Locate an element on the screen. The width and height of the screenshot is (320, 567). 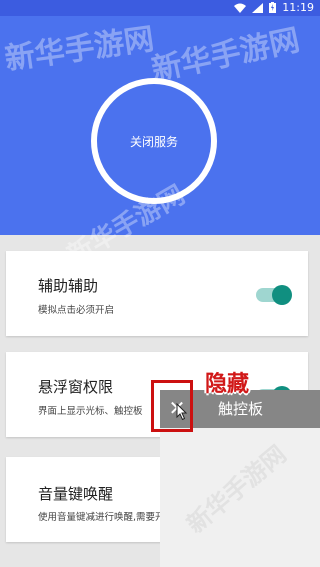
card-title: 辅助辅助 is located at coordinates (68, 286).